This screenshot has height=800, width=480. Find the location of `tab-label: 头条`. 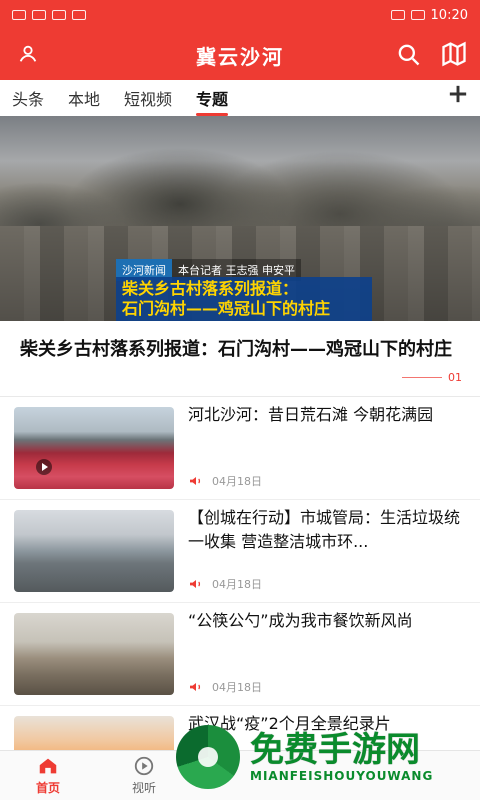

tab-label: 头条 is located at coordinates (28, 99).